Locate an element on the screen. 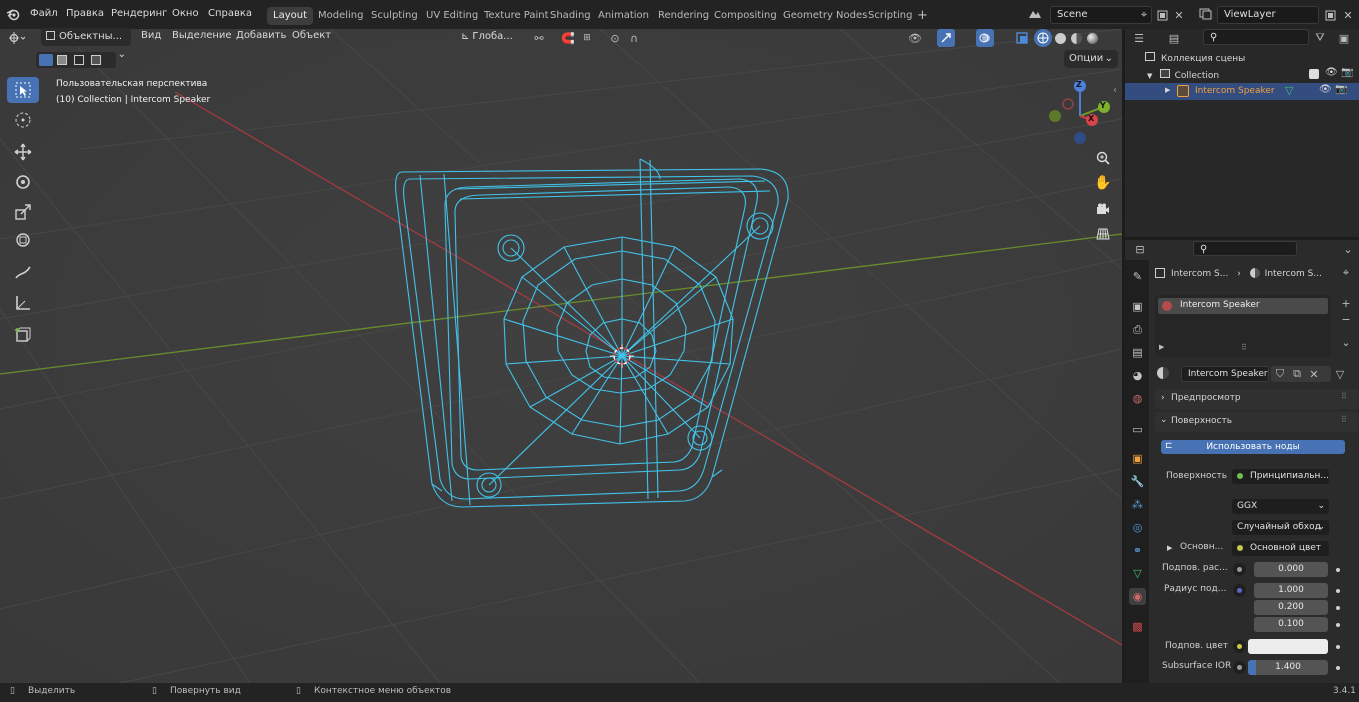  modifier-tab-icon: 🔧 is located at coordinates (1137, 481).